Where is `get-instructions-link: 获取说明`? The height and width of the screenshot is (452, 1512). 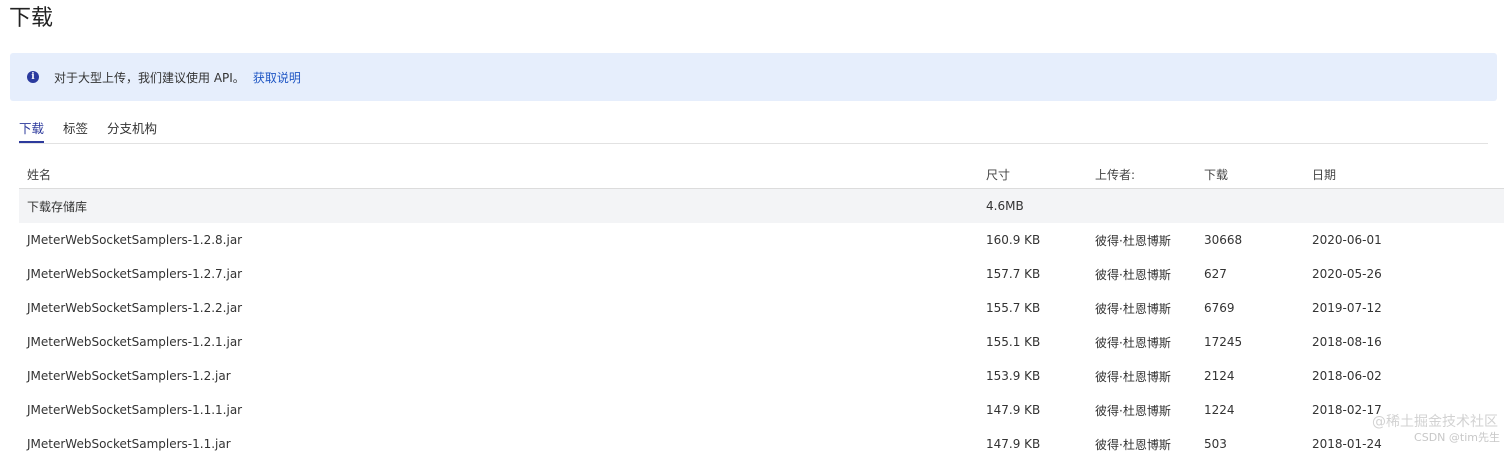
get-instructions-link: 获取说明 is located at coordinates (277, 77).